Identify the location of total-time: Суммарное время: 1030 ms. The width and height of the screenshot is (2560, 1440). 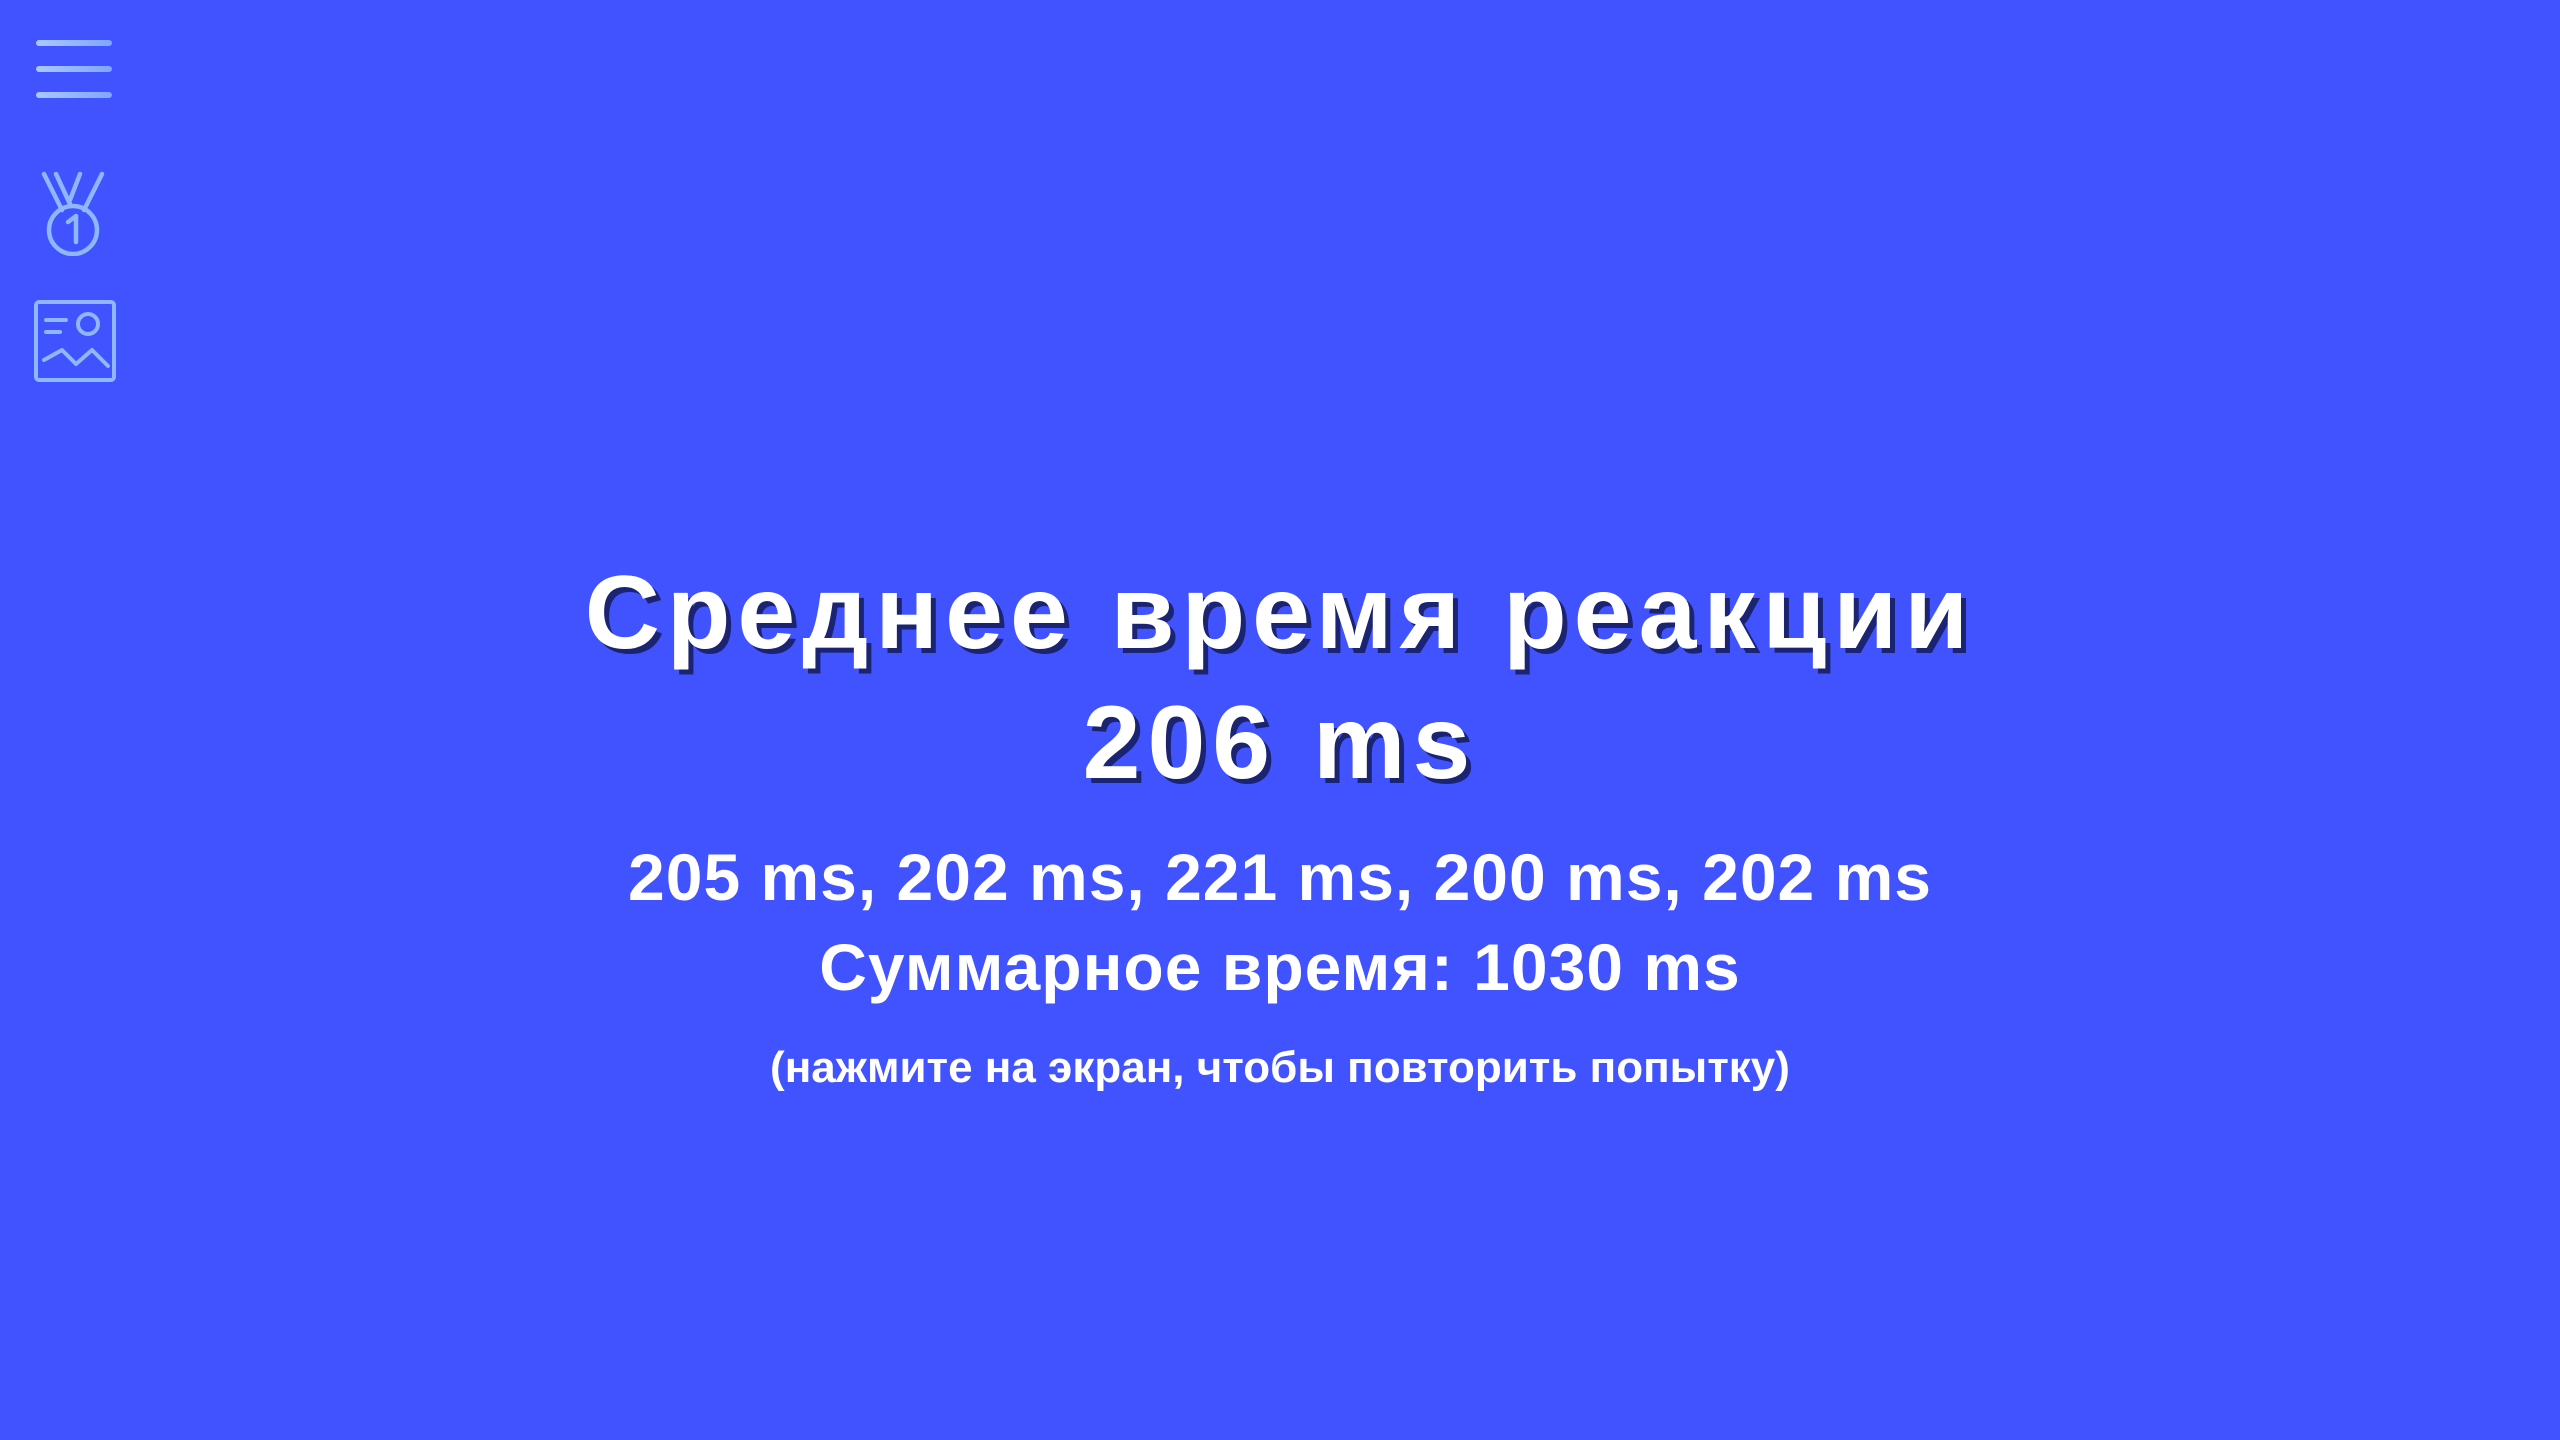
(1280, 967).